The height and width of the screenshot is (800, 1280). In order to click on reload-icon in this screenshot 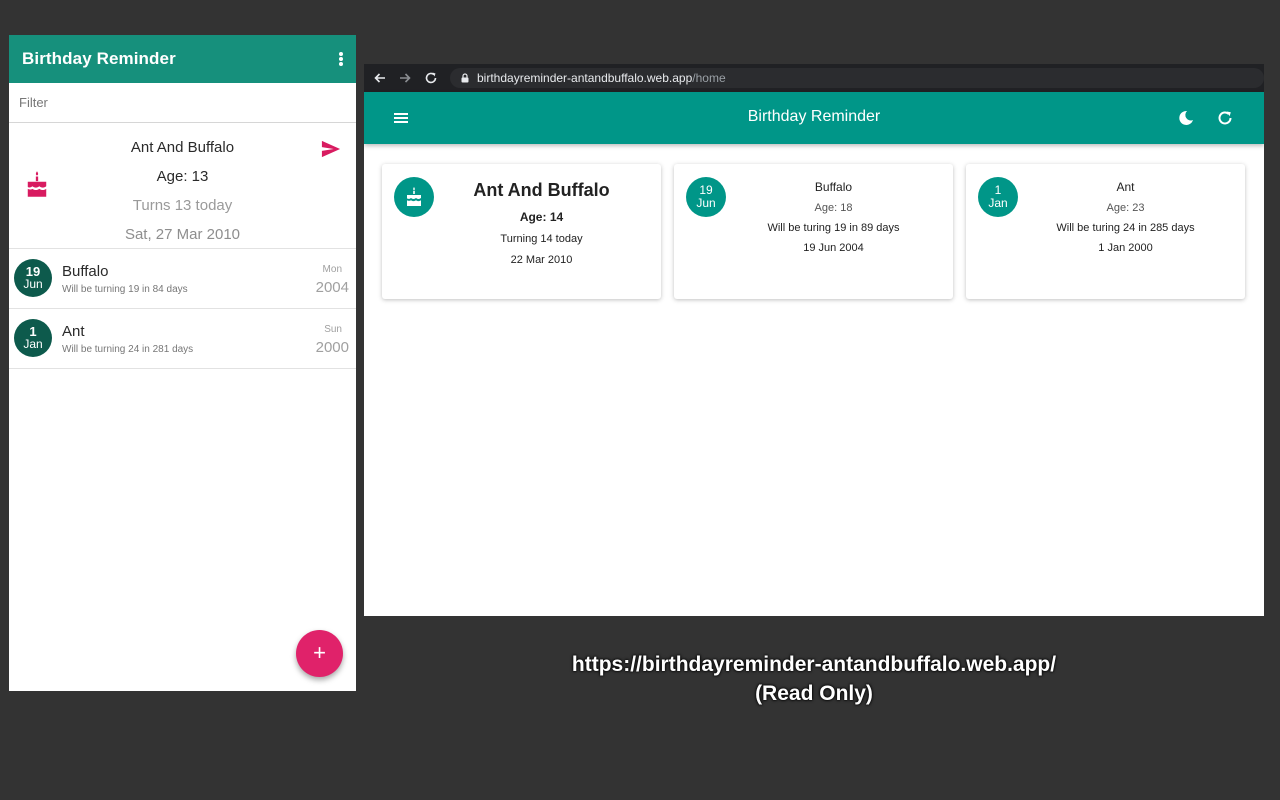, I will do `click(431, 78)`.